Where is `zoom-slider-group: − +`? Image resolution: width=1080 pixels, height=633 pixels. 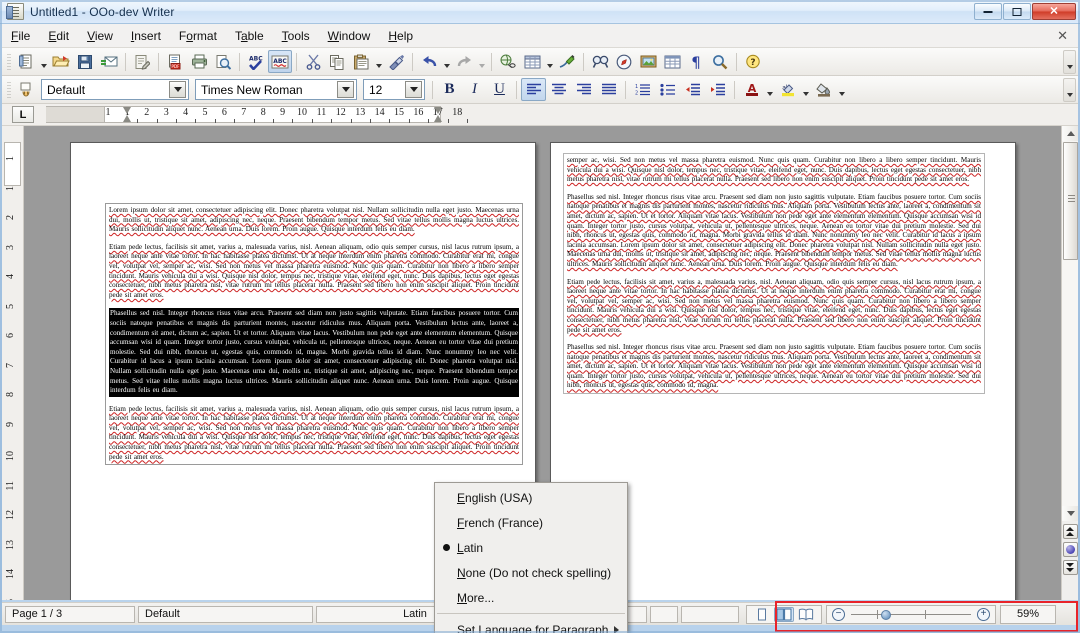
zoom-slider-group: − + is located at coordinates (911, 614).